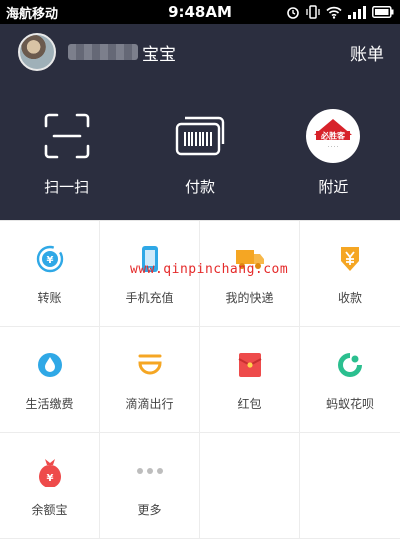 This screenshot has height=540, width=400. I want to click on grid-label: 转账, so click(49, 298).